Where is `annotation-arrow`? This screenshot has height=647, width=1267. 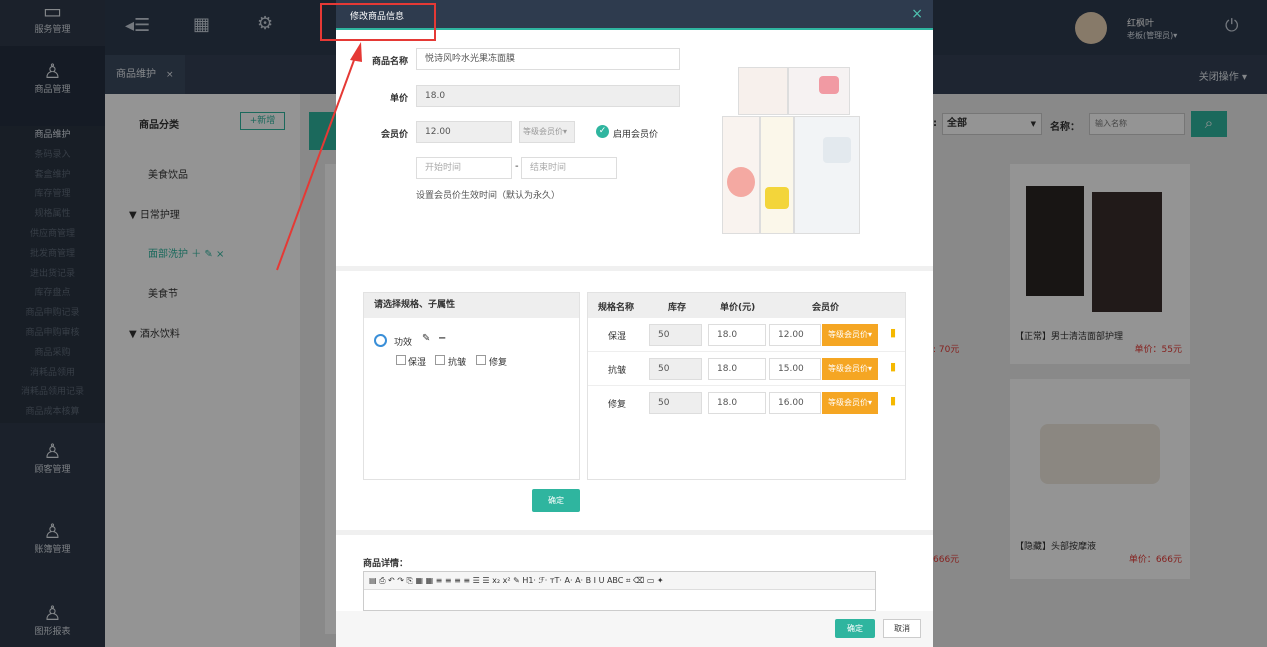 annotation-arrow is located at coordinates (319, 156).